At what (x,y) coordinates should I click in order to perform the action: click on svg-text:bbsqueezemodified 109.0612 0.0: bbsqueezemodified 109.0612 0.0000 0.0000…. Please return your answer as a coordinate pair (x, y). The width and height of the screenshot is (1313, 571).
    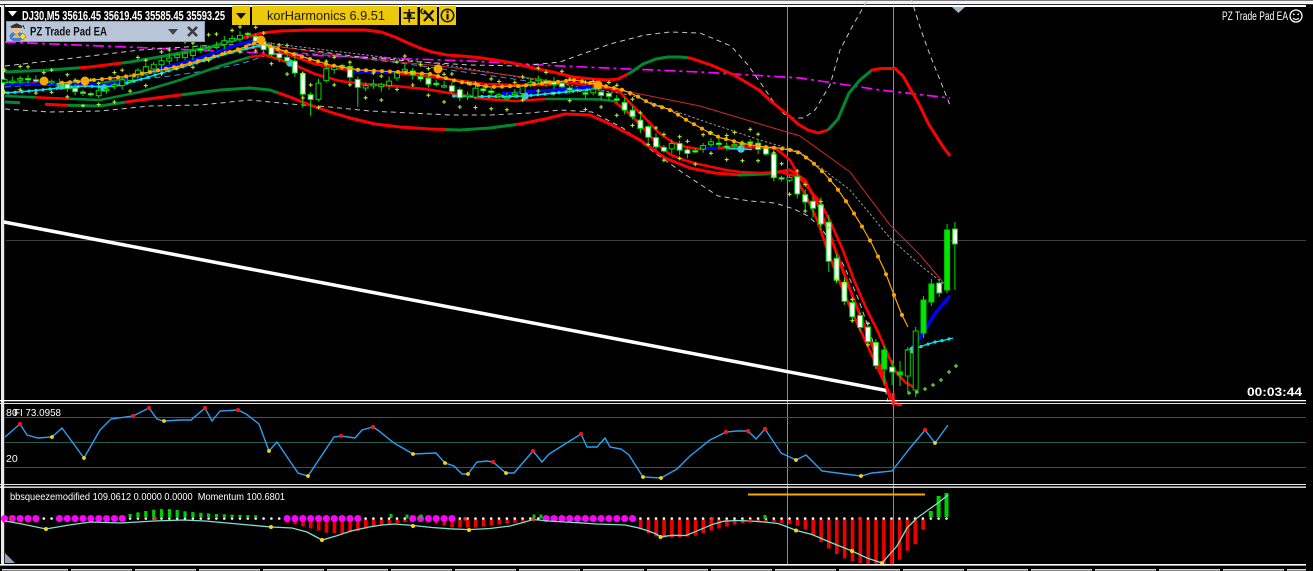
    Looking at the image, I should click on (147, 497).